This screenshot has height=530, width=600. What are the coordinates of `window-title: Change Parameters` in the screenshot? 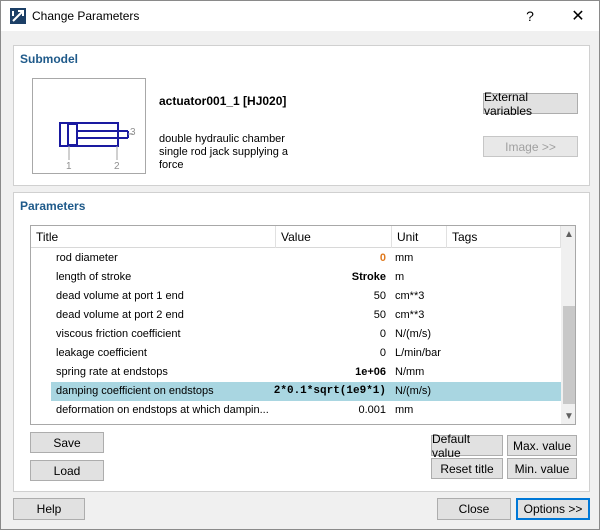 It's located at (86, 16).